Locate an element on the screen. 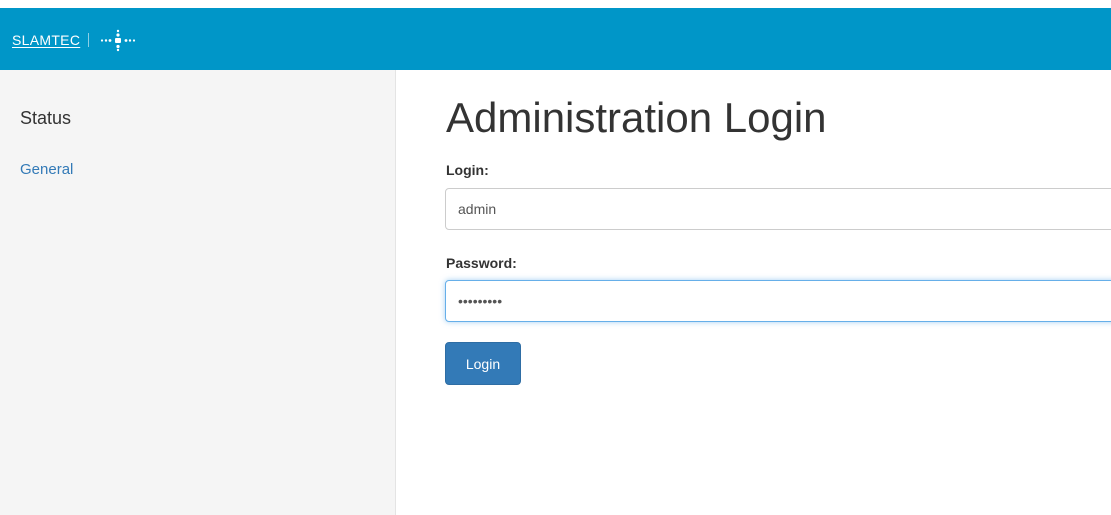 The image size is (1111, 515). brand-link: SLAMTEC is located at coordinates (75, 40).